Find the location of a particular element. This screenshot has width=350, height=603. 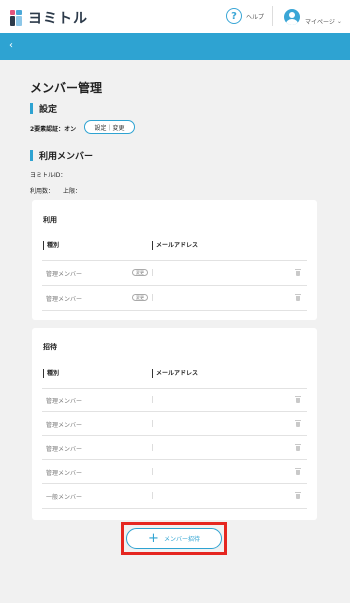

help-link: ? ヘルプ is located at coordinates (245, 16).